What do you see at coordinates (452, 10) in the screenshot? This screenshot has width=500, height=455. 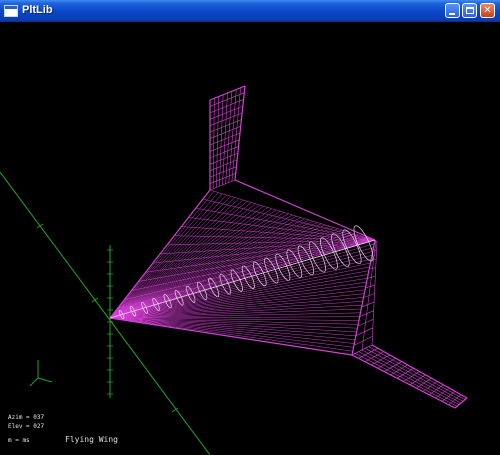 I see `minimize-button` at bounding box center [452, 10].